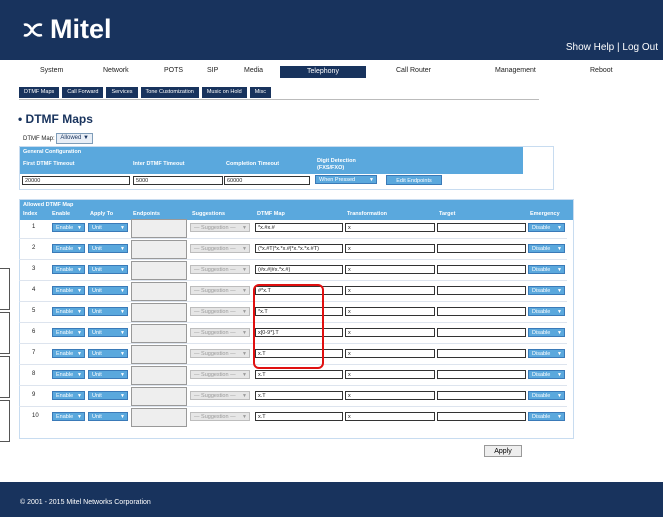 This screenshot has height=517, width=663. Describe the element at coordinates (299, 269) in the screenshot. I see `dtmf-map-input: (#x.#|#x.*x.#)` at that location.